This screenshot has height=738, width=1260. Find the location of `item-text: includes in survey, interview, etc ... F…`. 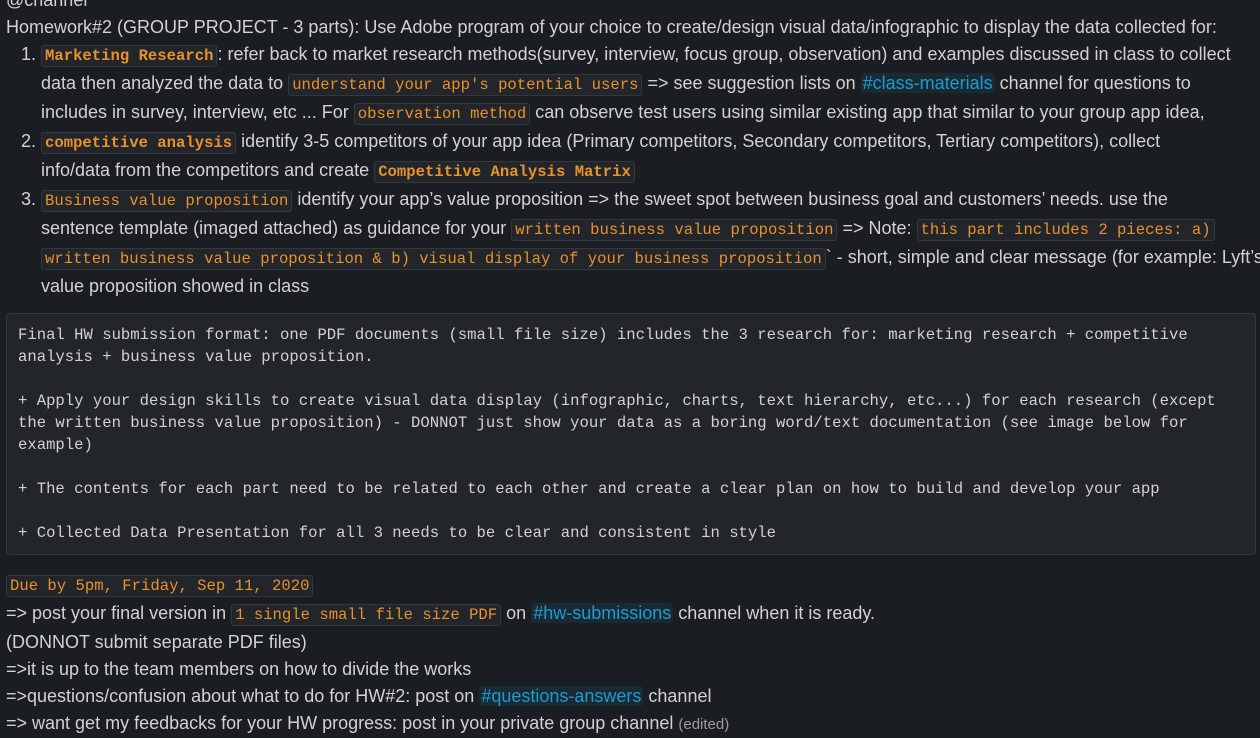

item-text: includes in survey, interview, etc ... F… is located at coordinates (197, 112).